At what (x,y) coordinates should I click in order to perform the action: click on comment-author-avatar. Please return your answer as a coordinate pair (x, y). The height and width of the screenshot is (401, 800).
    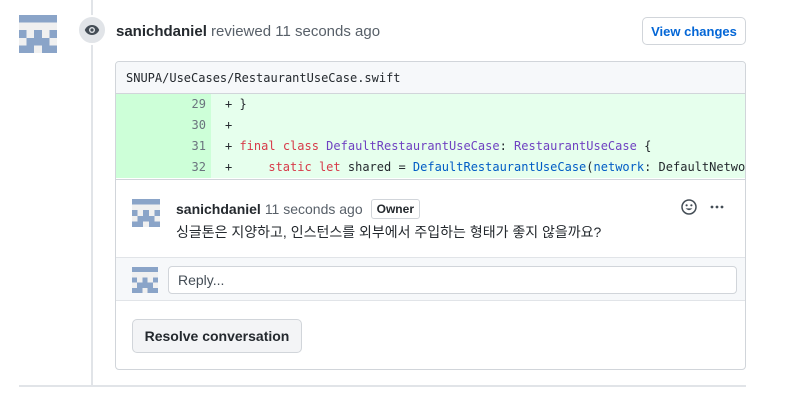
    Looking at the image, I should click on (146, 213).